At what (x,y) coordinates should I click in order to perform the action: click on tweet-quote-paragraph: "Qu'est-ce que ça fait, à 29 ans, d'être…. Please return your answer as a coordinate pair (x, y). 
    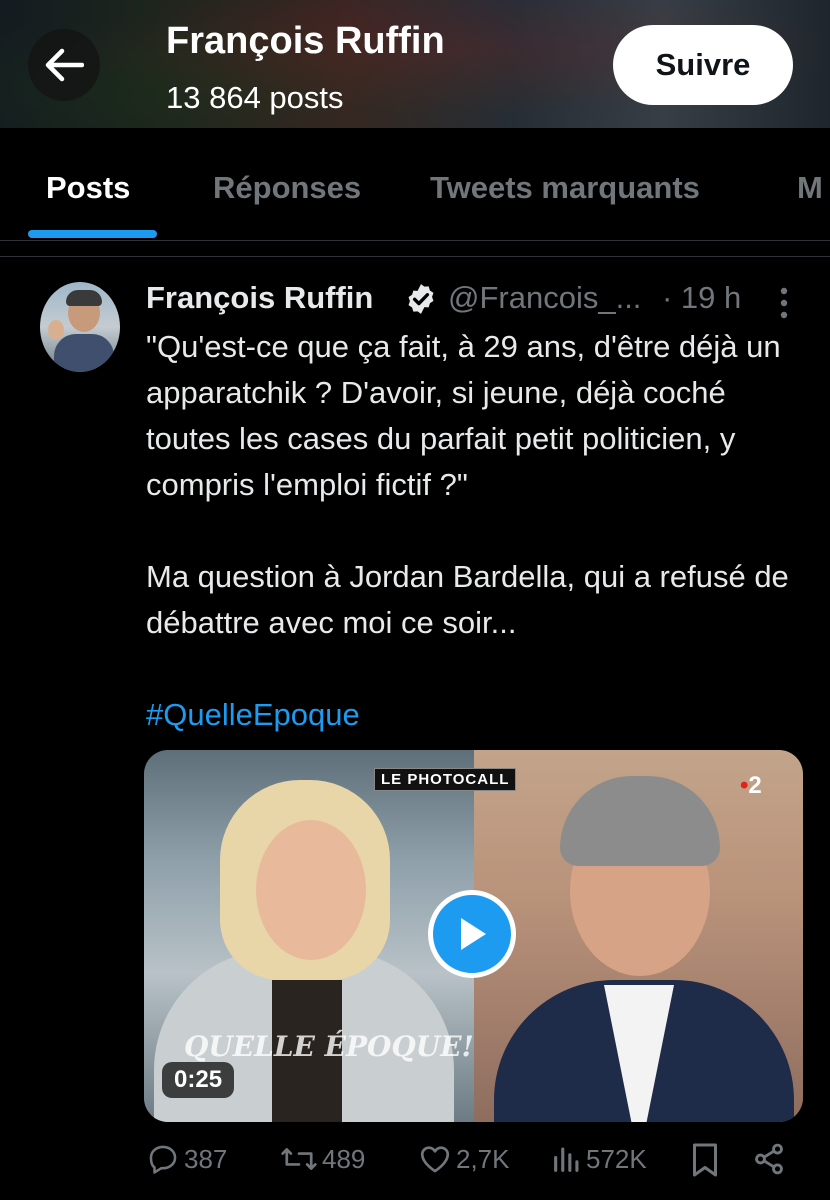
    Looking at the image, I should click on (463, 415).